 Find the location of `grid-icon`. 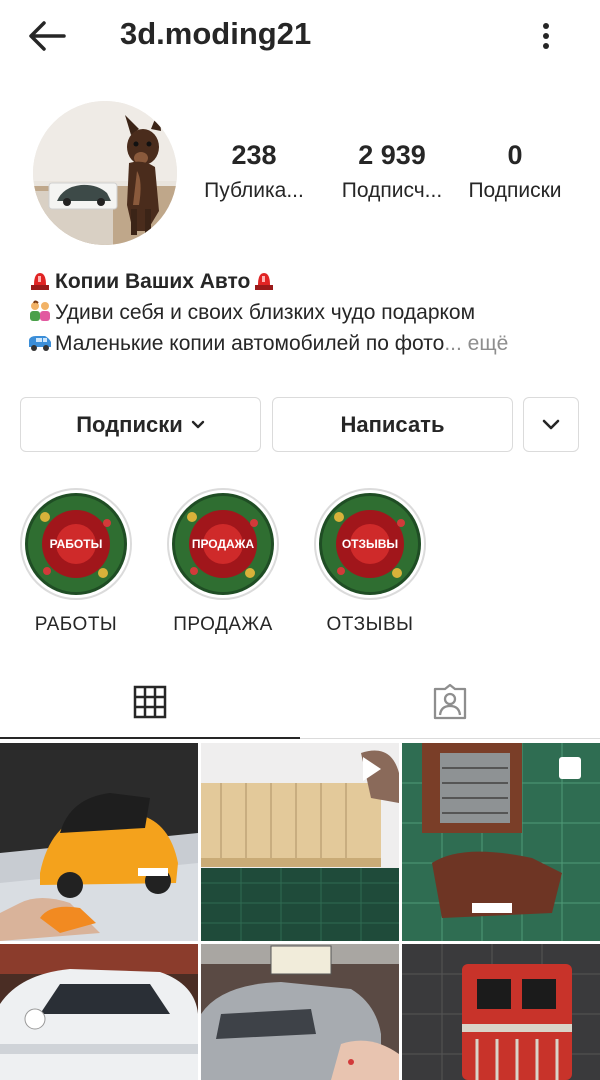

grid-icon is located at coordinates (150, 702).